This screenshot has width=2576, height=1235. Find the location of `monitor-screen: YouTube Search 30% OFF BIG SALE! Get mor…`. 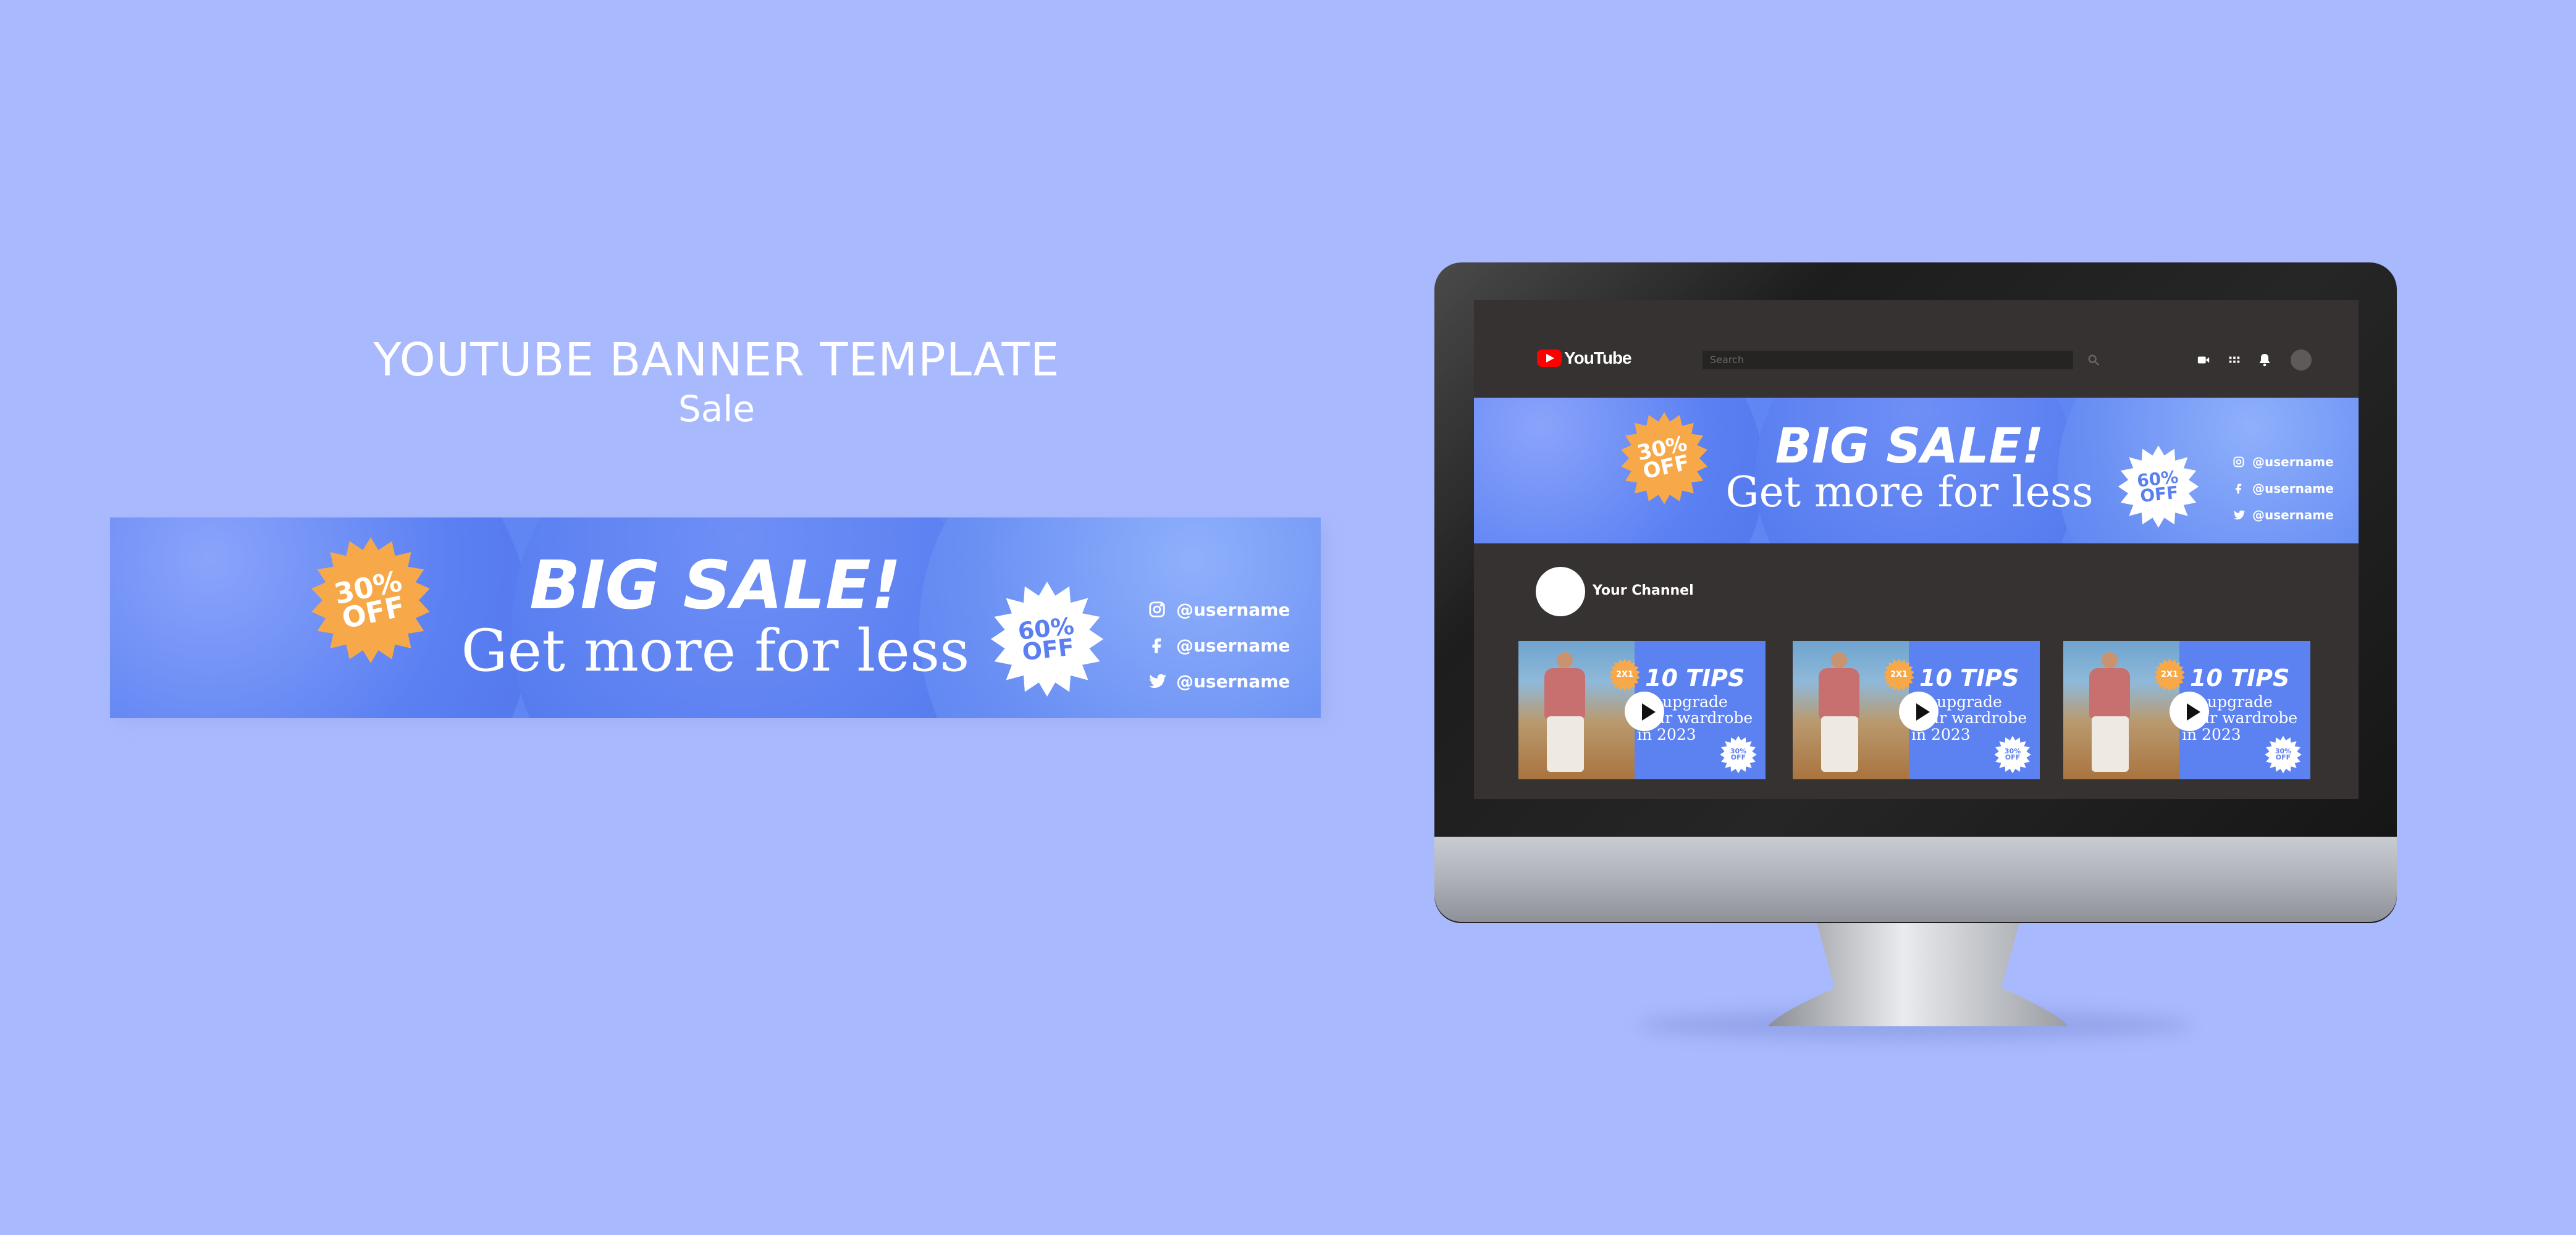

monitor-screen: YouTube Search 30% OFF BIG SALE! Get mor… is located at coordinates (1916, 549).